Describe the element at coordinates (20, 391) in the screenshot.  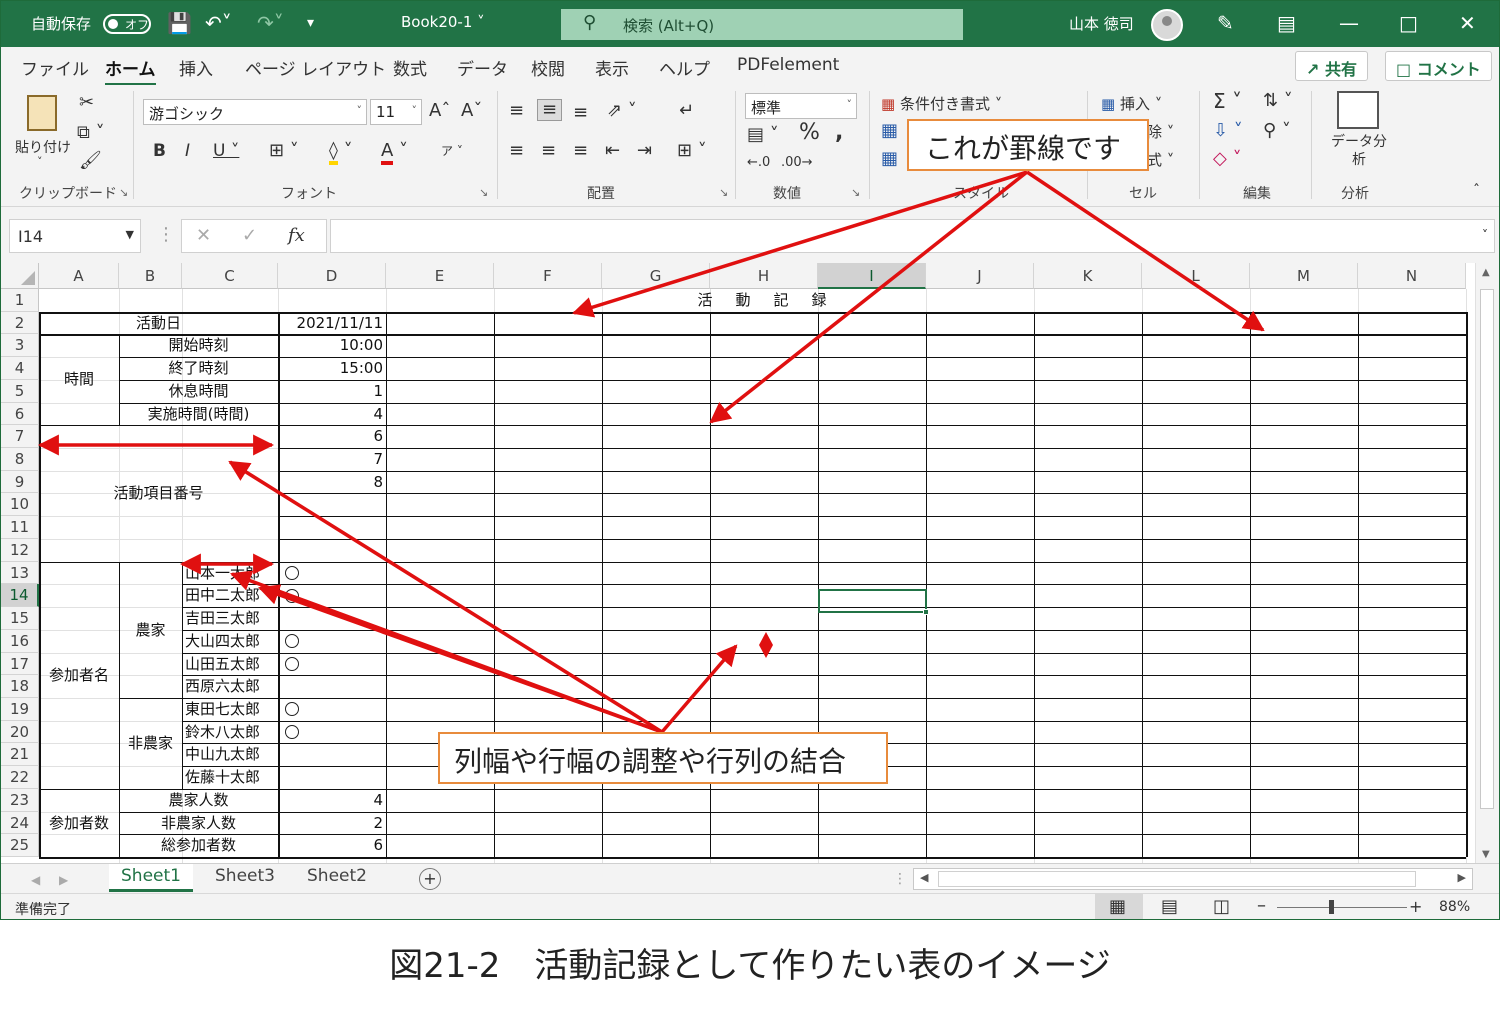
I see `row-header-5: 5` at that location.